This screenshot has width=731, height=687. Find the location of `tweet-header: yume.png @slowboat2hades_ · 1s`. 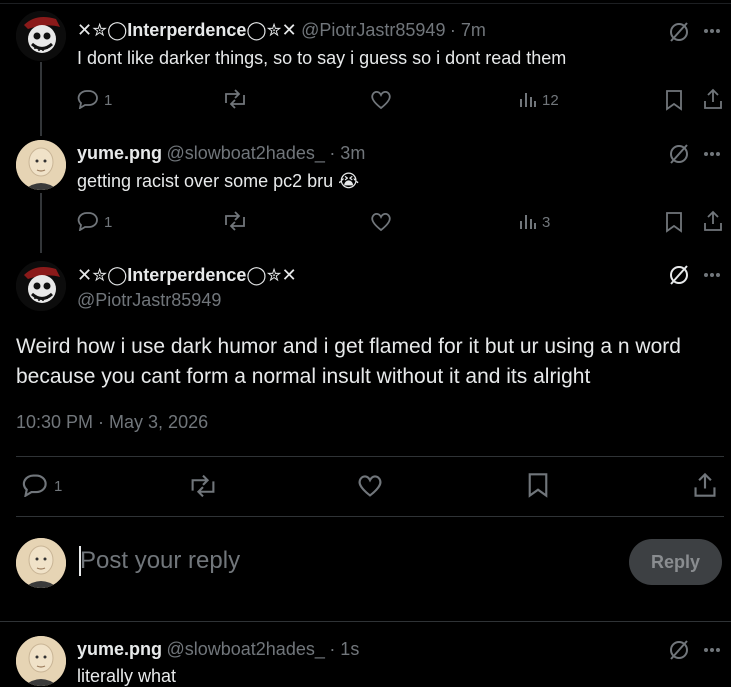

tweet-header: yume.png @slowboat2hades_ · 1s is located at coordinates (218, 649).